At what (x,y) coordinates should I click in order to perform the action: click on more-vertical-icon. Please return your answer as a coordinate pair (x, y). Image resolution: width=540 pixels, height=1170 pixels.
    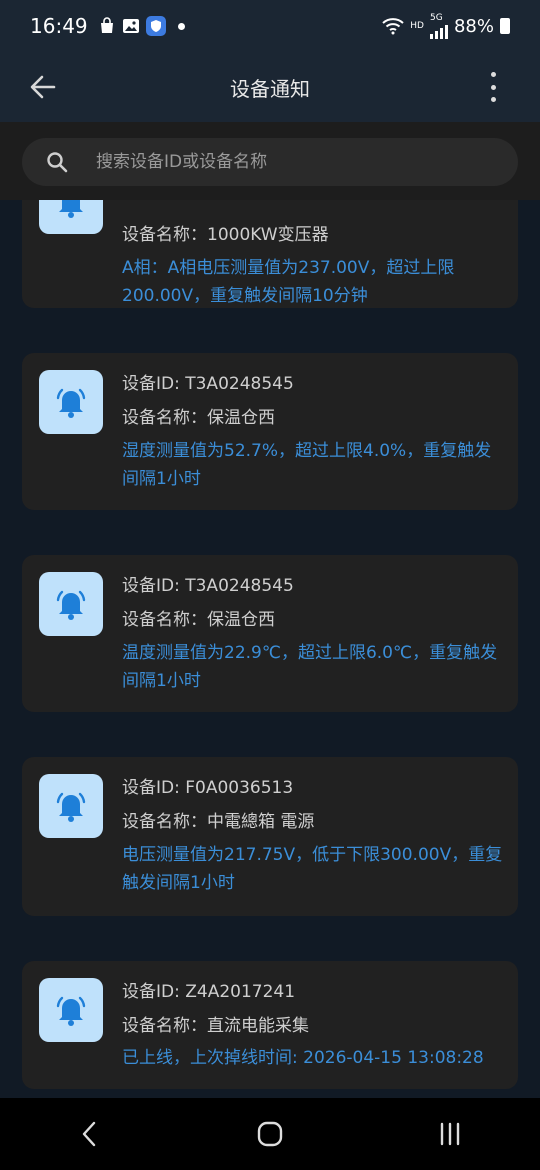
    Looking at the image, I should click on (493, 74).